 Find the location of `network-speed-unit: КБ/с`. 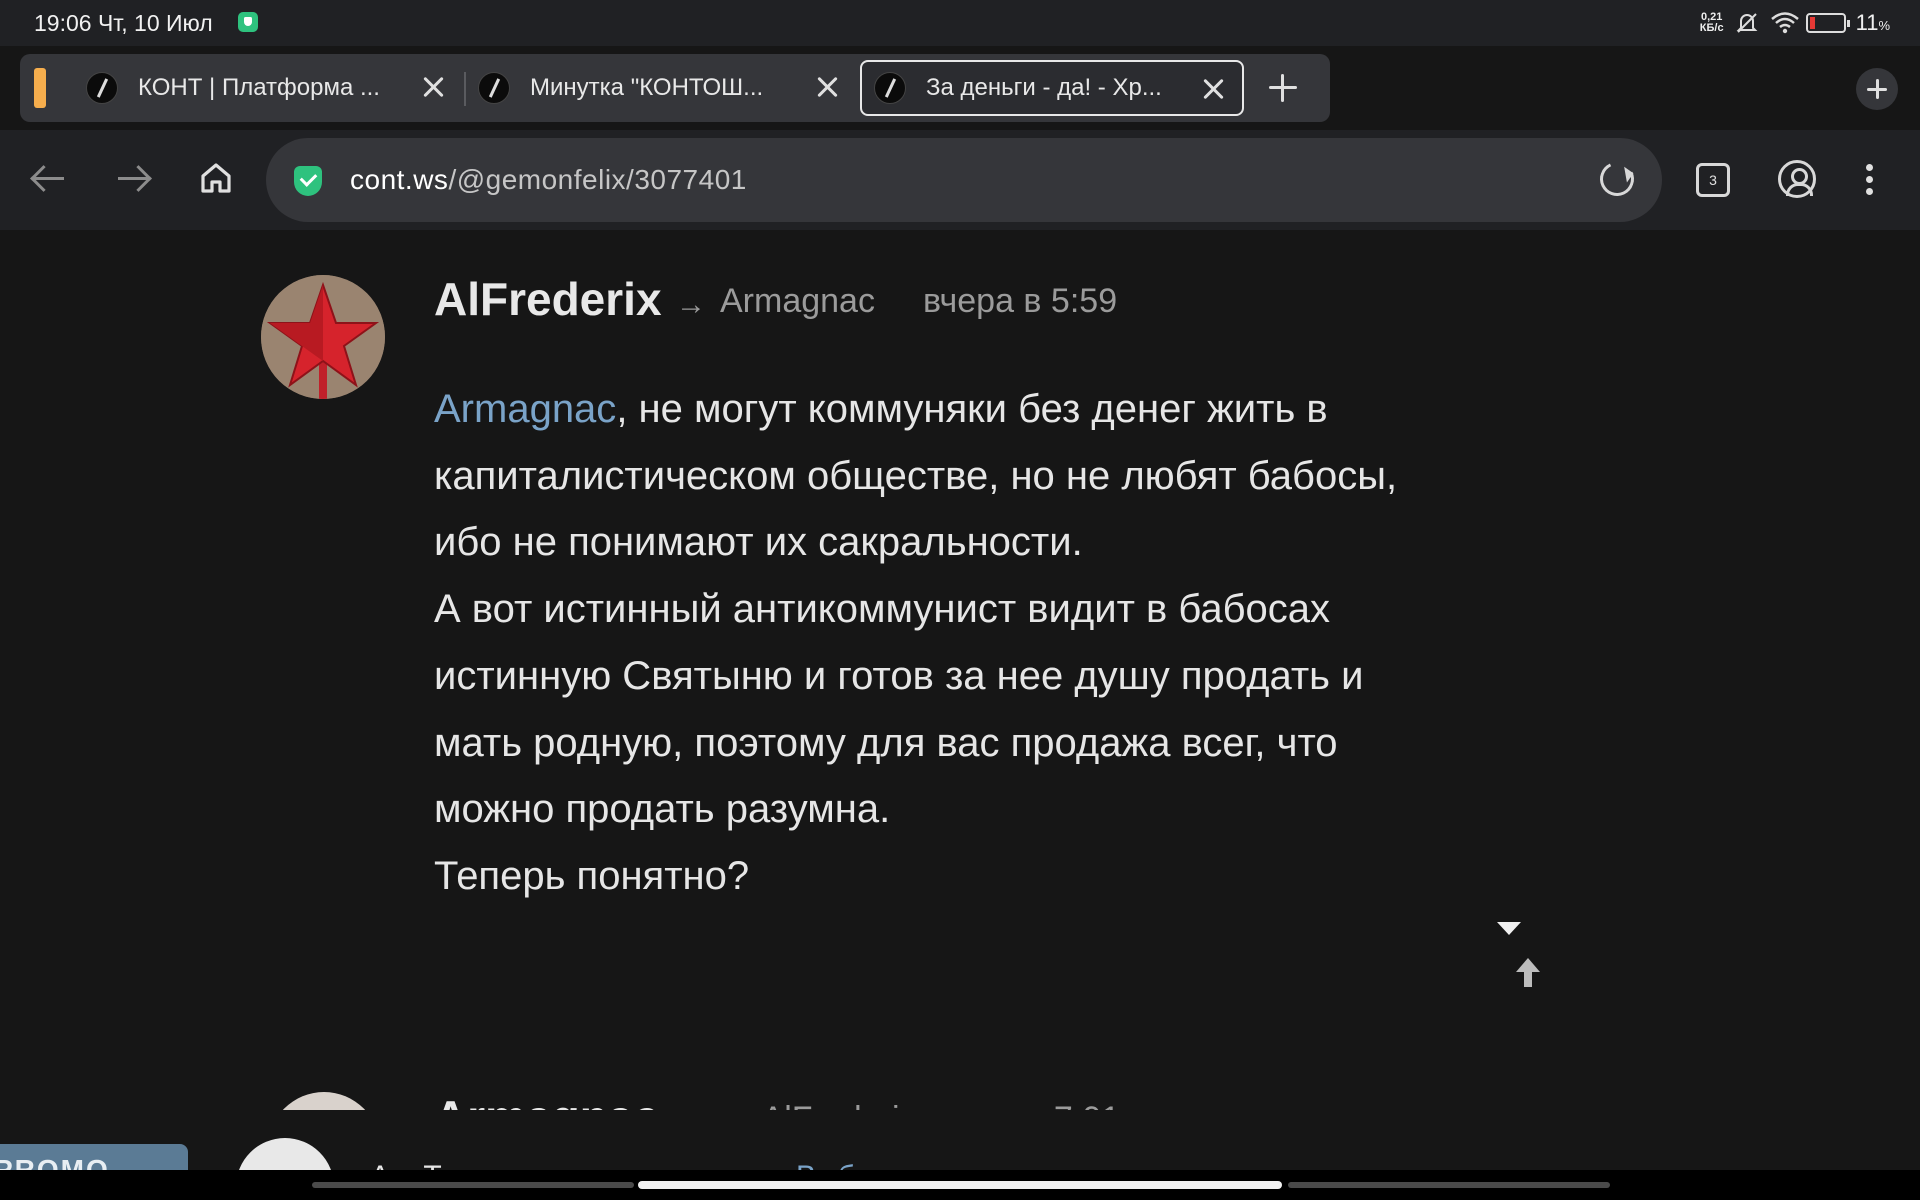

network-speed-unit: КБ/с is located at coordinates (1711, 28).